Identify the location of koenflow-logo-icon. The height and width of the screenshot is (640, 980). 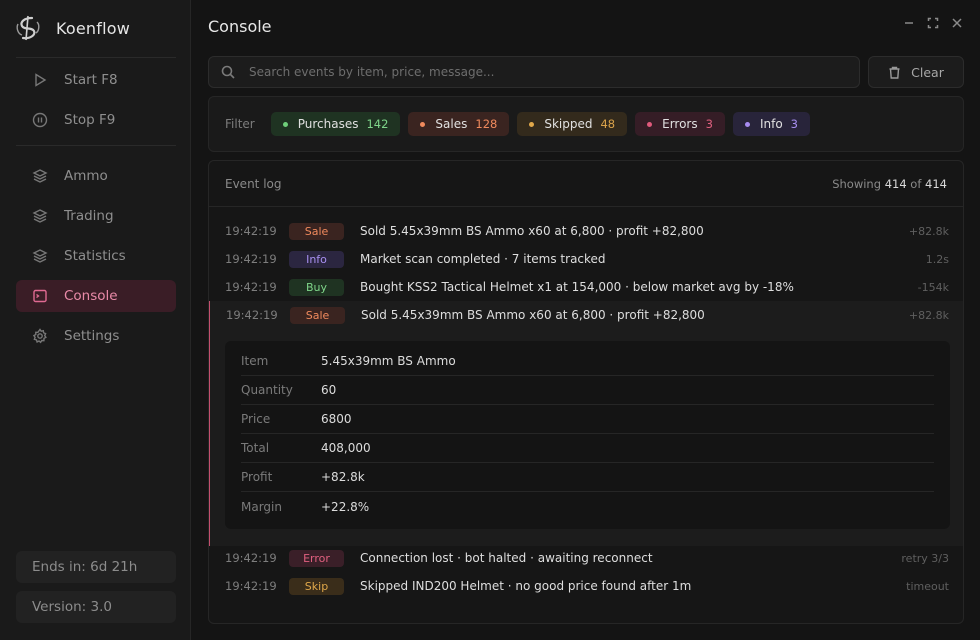
(28, 28).